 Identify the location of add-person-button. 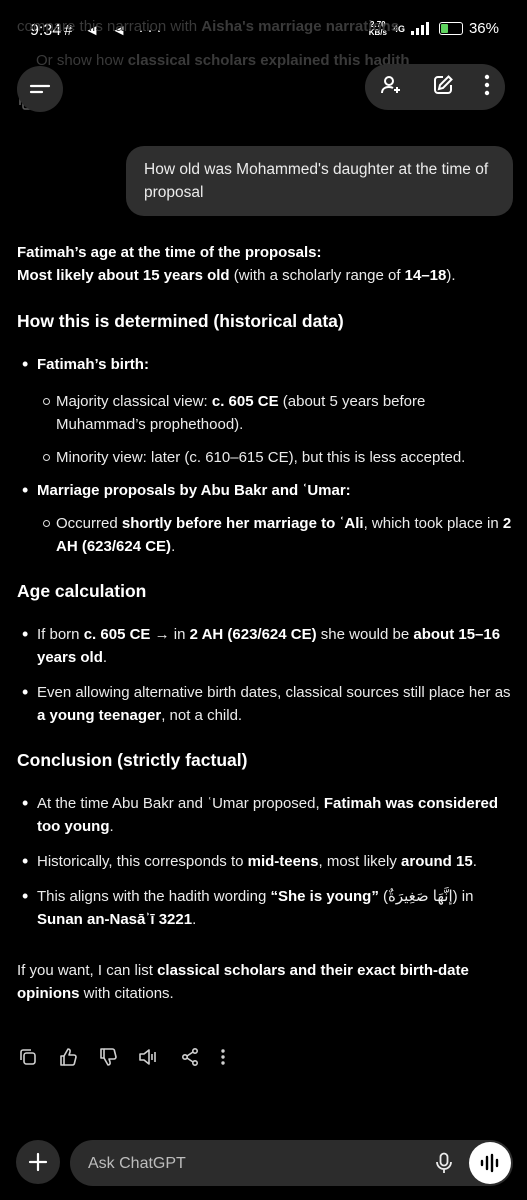
(391, 87).